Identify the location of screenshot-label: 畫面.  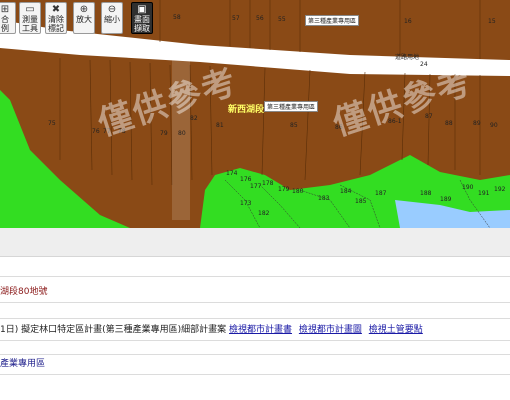
(142, 19).